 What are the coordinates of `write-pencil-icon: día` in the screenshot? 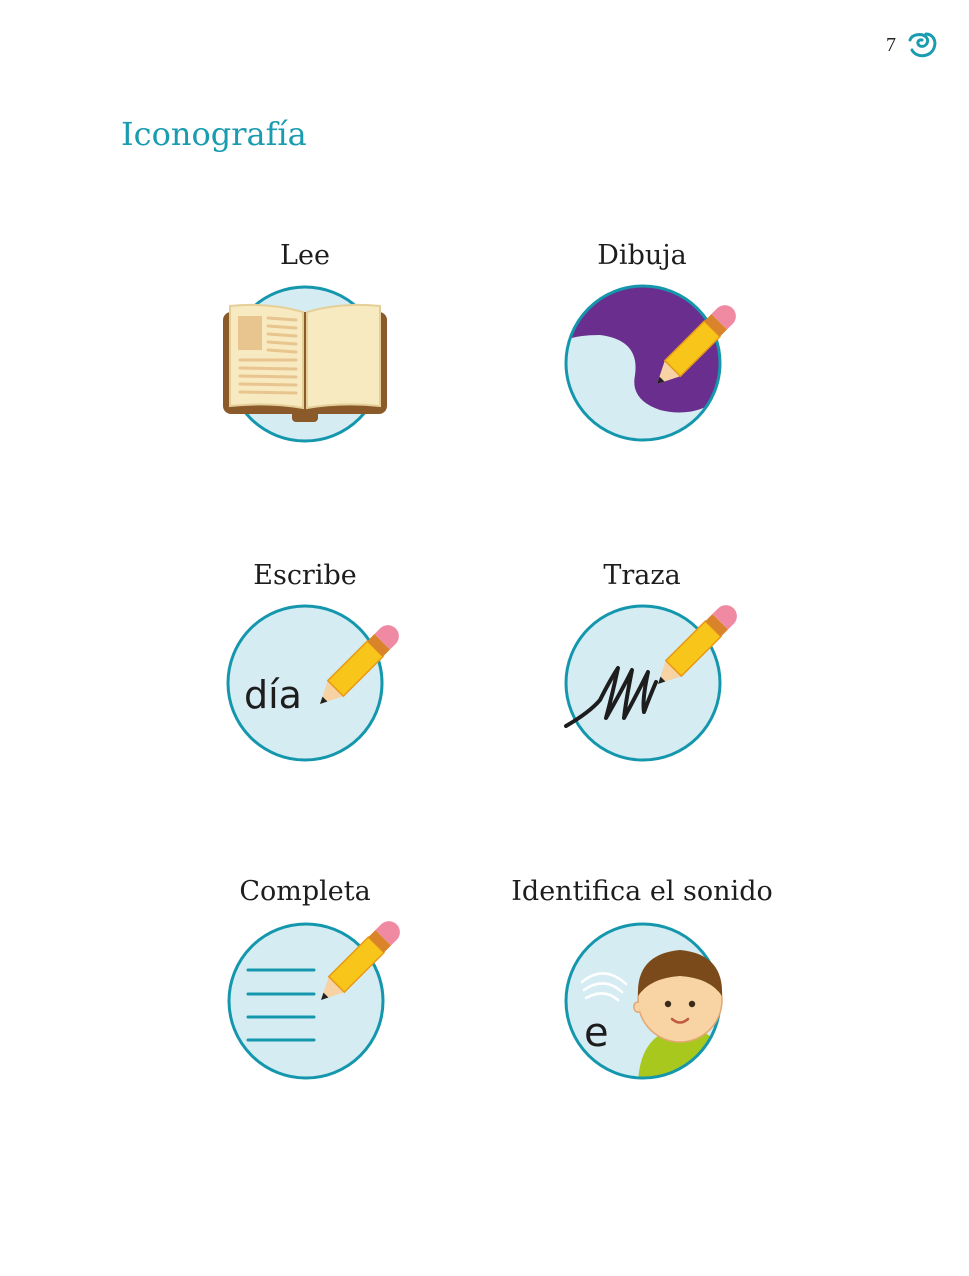 It's located at (312, 683).